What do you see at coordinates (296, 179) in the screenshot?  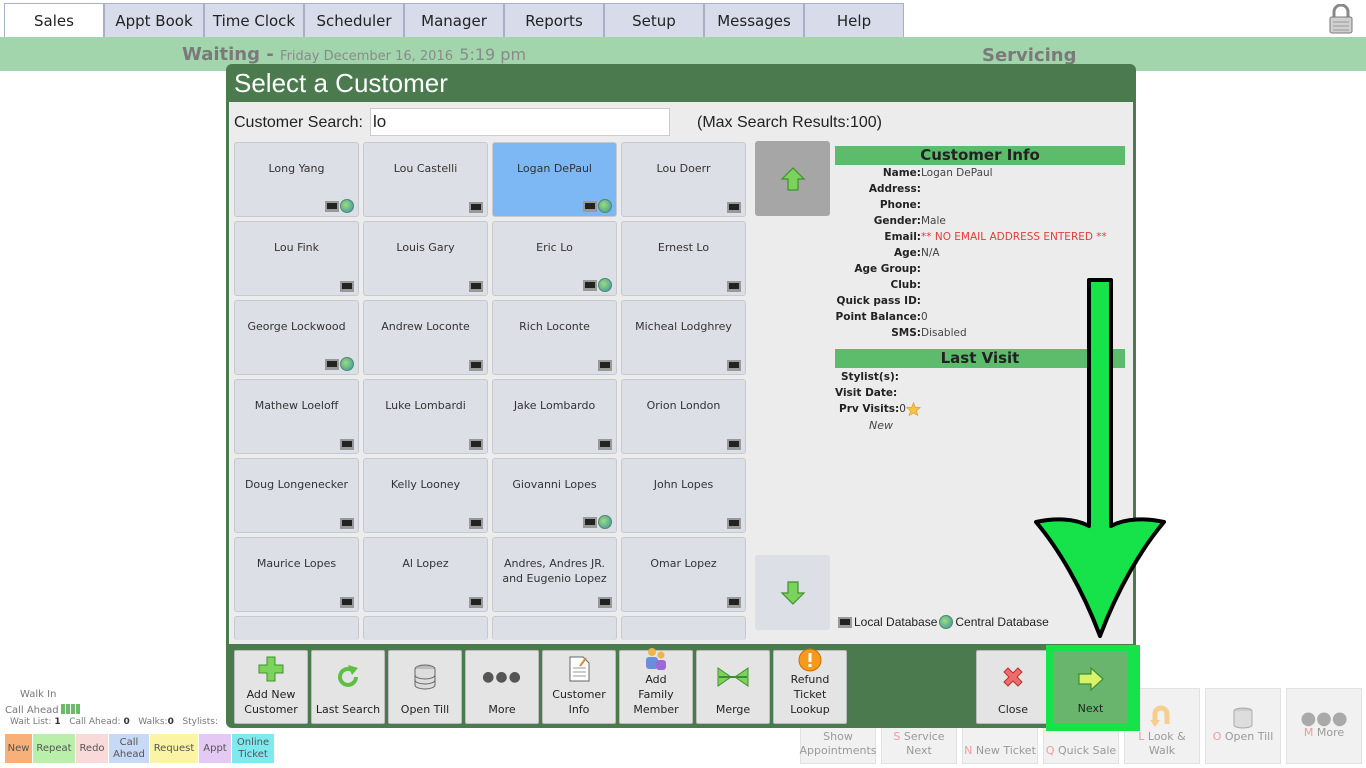 I see `customer-tile: Long Yang` at bounding box center [296, 179].